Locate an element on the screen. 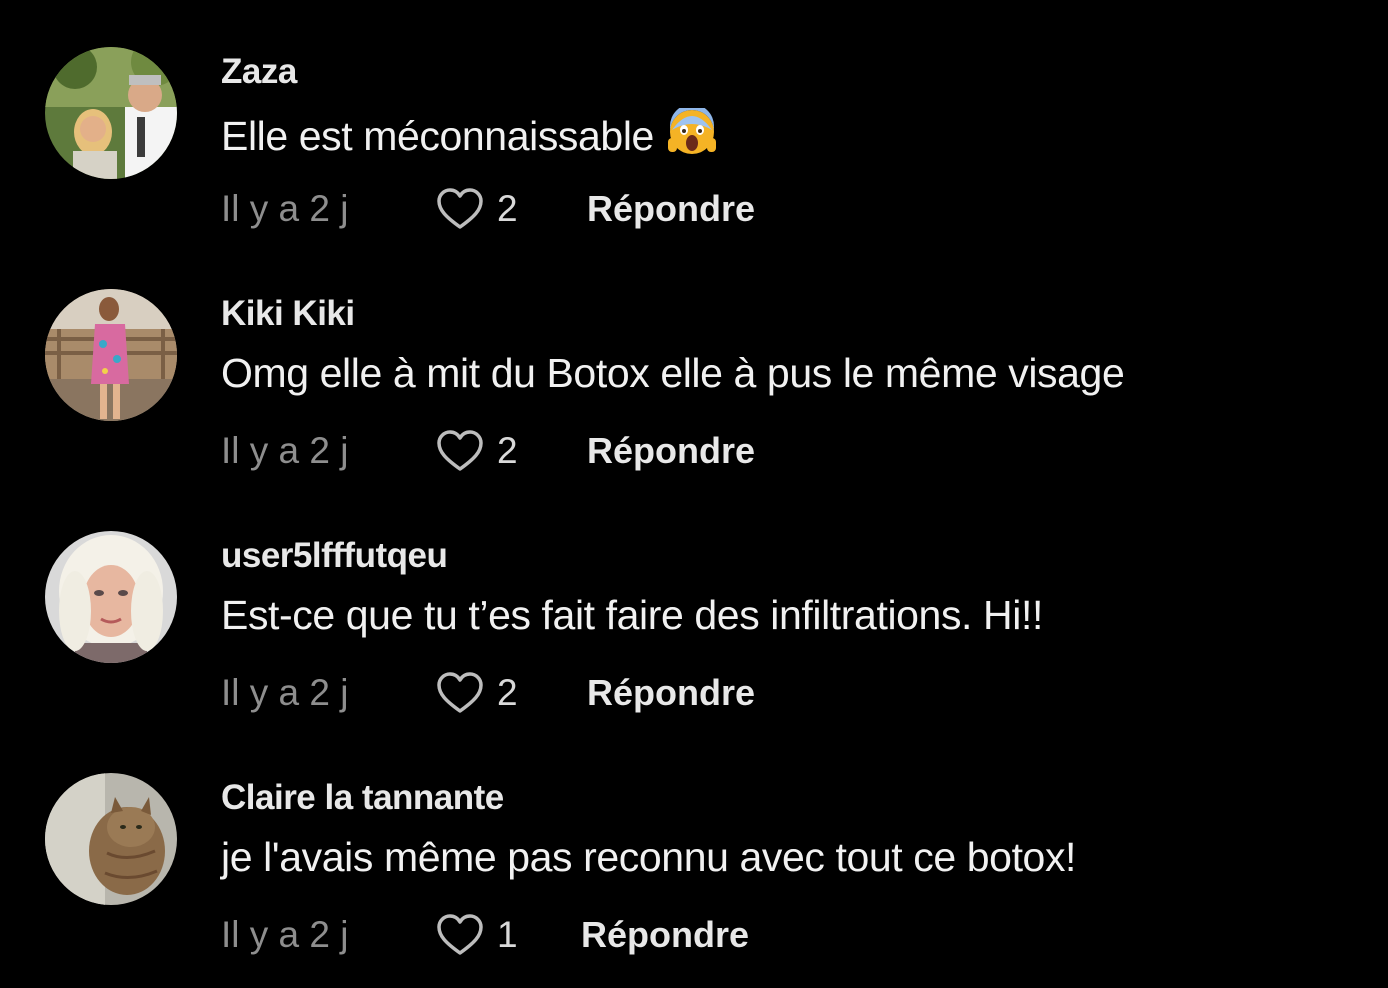 Image resolution: width=1388 pixels, height=988 pixels. avatar-photo-kiki is located at coordinates (111, 355).